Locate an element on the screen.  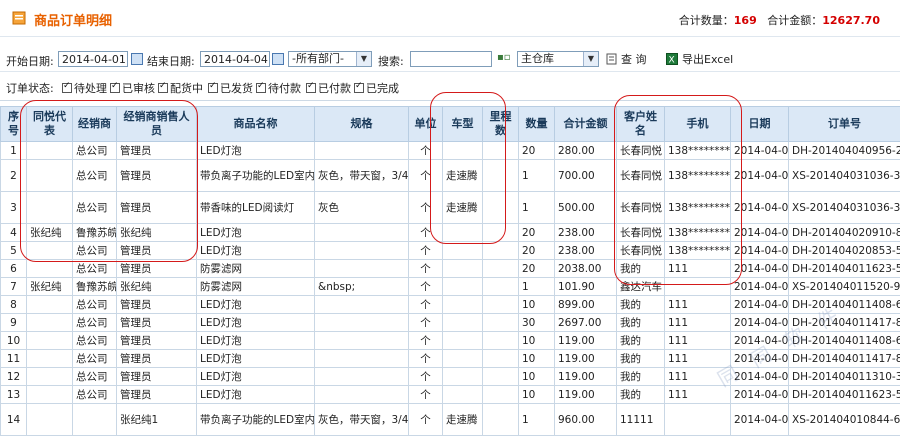
status-checkbox: 待处理 is located at coordinates (84, 88).